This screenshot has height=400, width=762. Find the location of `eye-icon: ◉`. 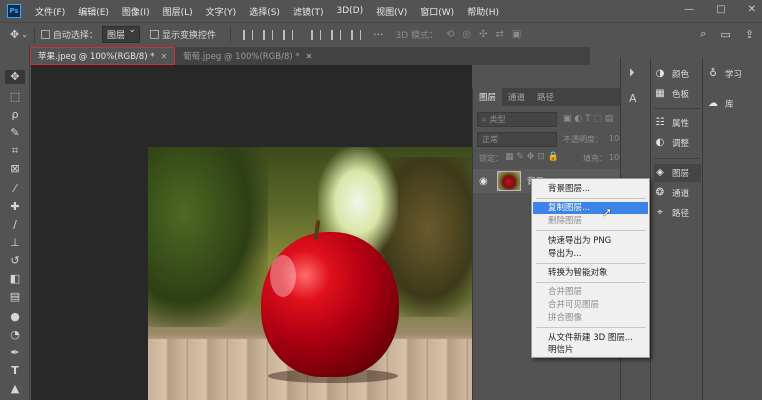

eye-icon: ◉ is located at coordinates (486, 181).